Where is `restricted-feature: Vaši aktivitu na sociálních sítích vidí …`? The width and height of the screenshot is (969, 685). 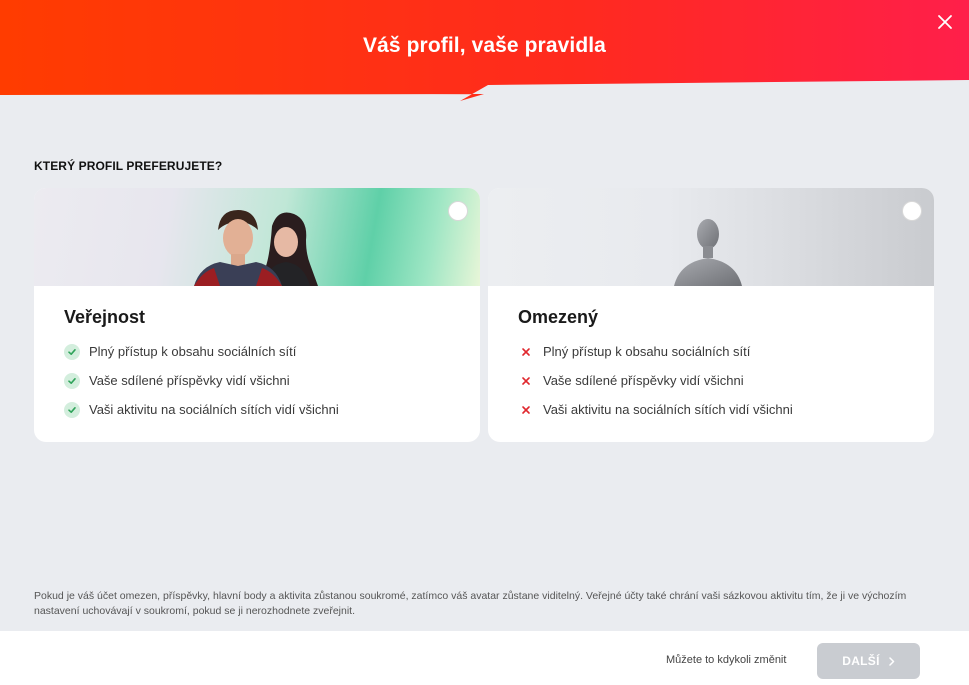
restricted-feature: Vaši aktivitu na sociálních sítích vidí … is located at coordinates (655, 409).